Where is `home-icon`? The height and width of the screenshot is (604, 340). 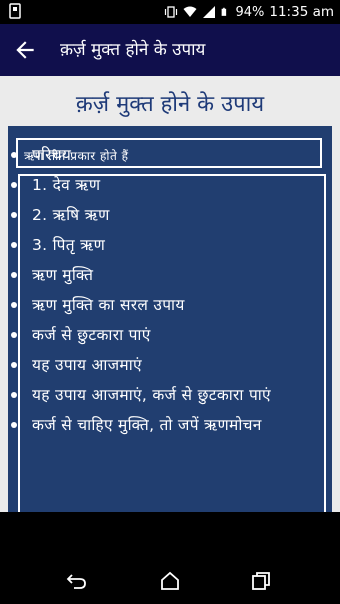 home-icon is located at coordinates (170, 581).